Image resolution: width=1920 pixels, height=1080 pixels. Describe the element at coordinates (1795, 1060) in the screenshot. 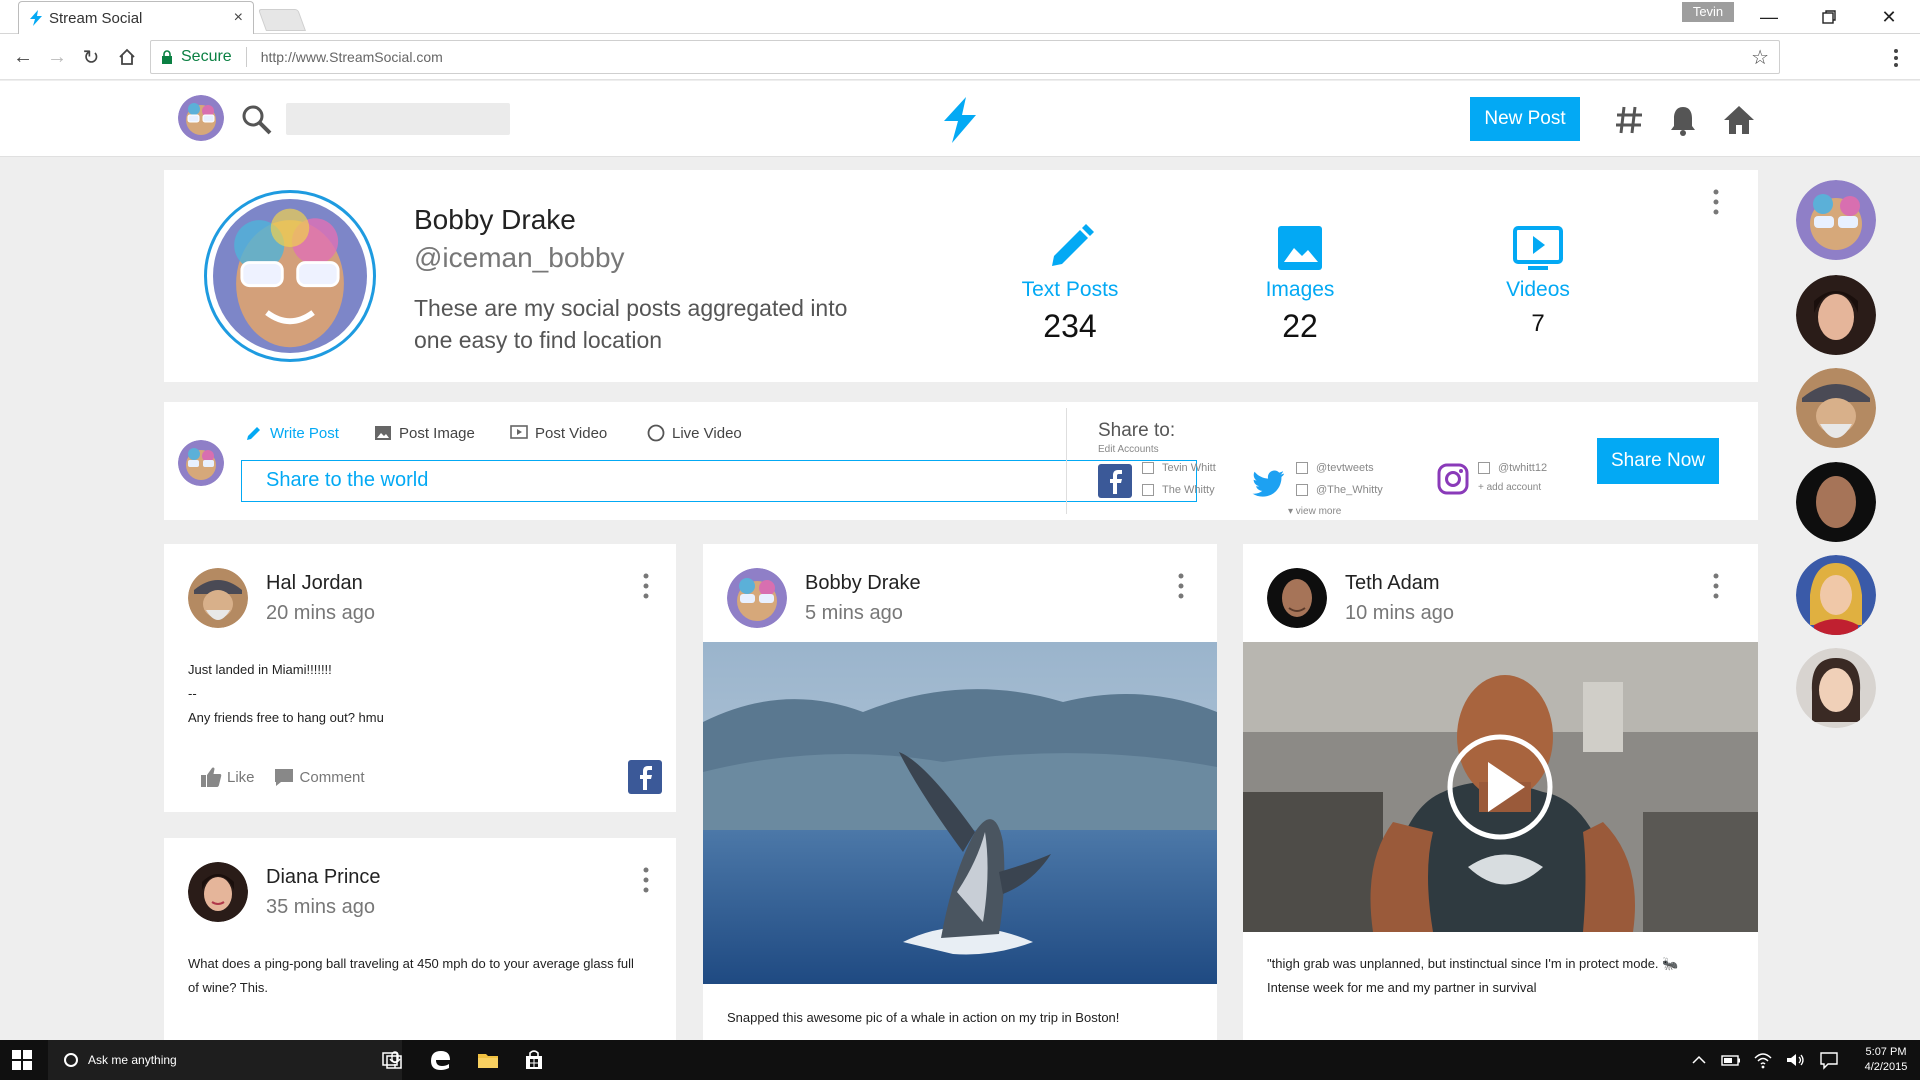

I see `volume-icon` at that location.